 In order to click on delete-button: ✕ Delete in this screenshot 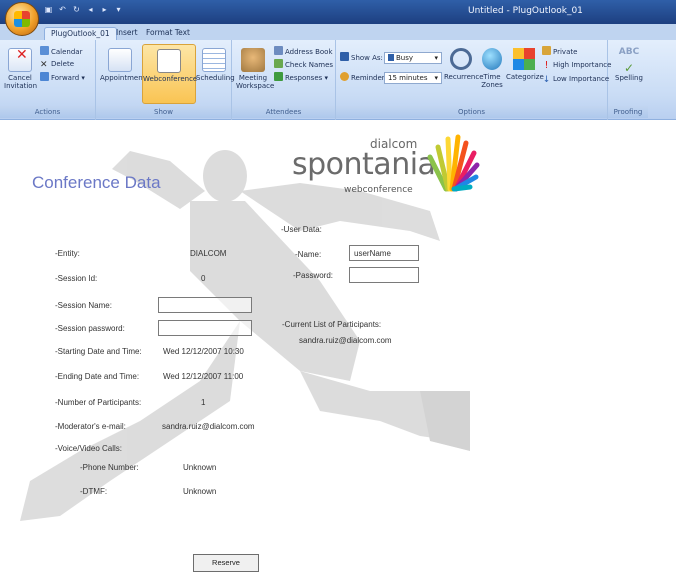, I will do `click(57, 64)`.